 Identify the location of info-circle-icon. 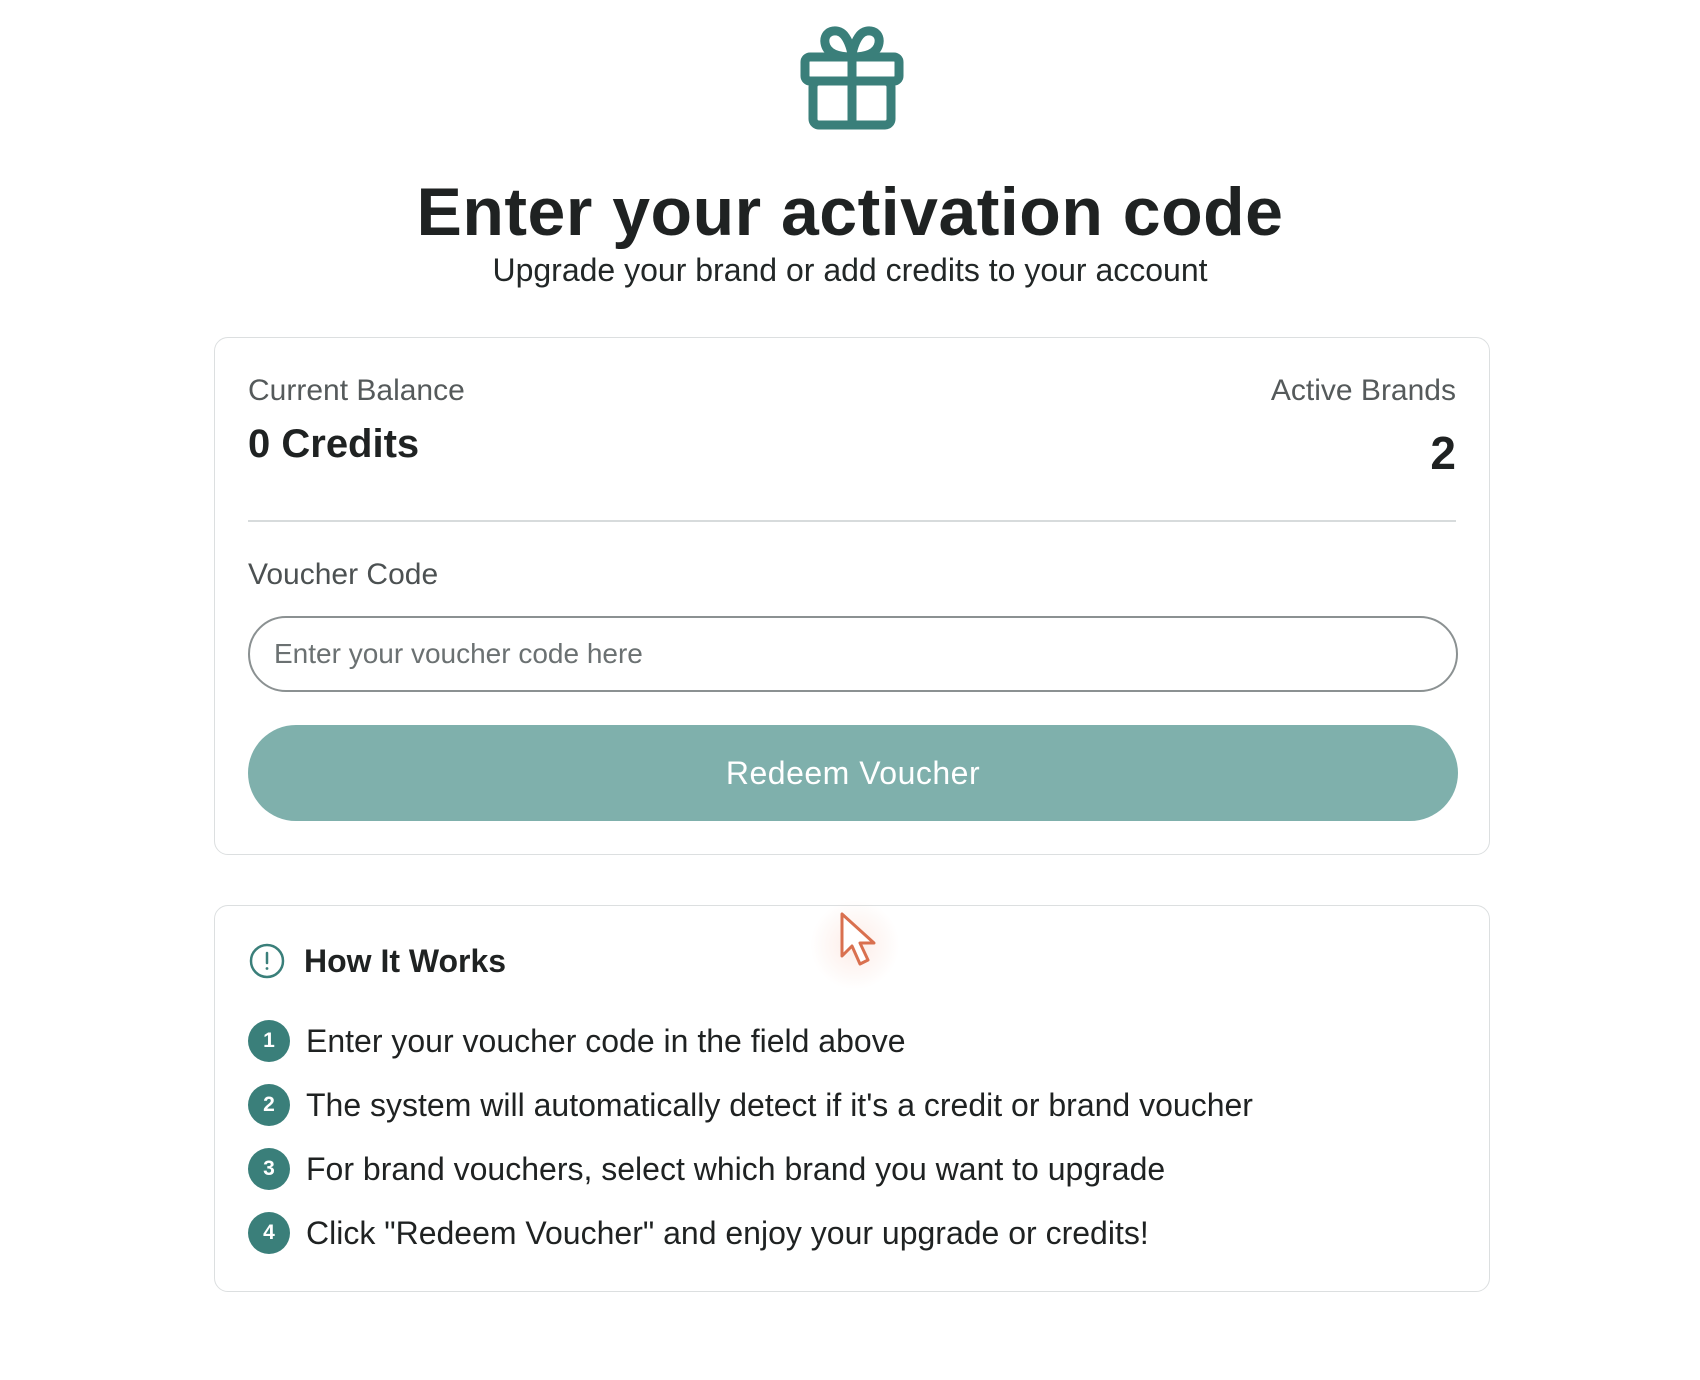
(267, 961).